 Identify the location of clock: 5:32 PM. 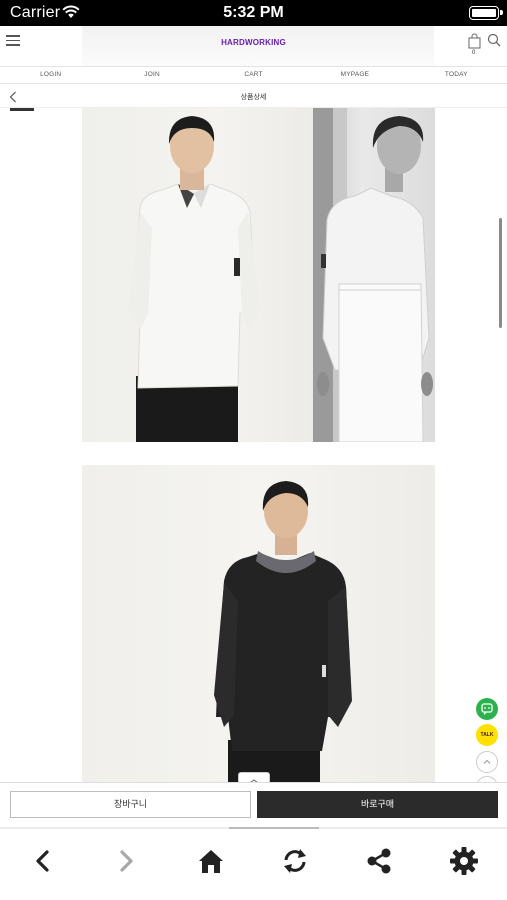
(253, 12).